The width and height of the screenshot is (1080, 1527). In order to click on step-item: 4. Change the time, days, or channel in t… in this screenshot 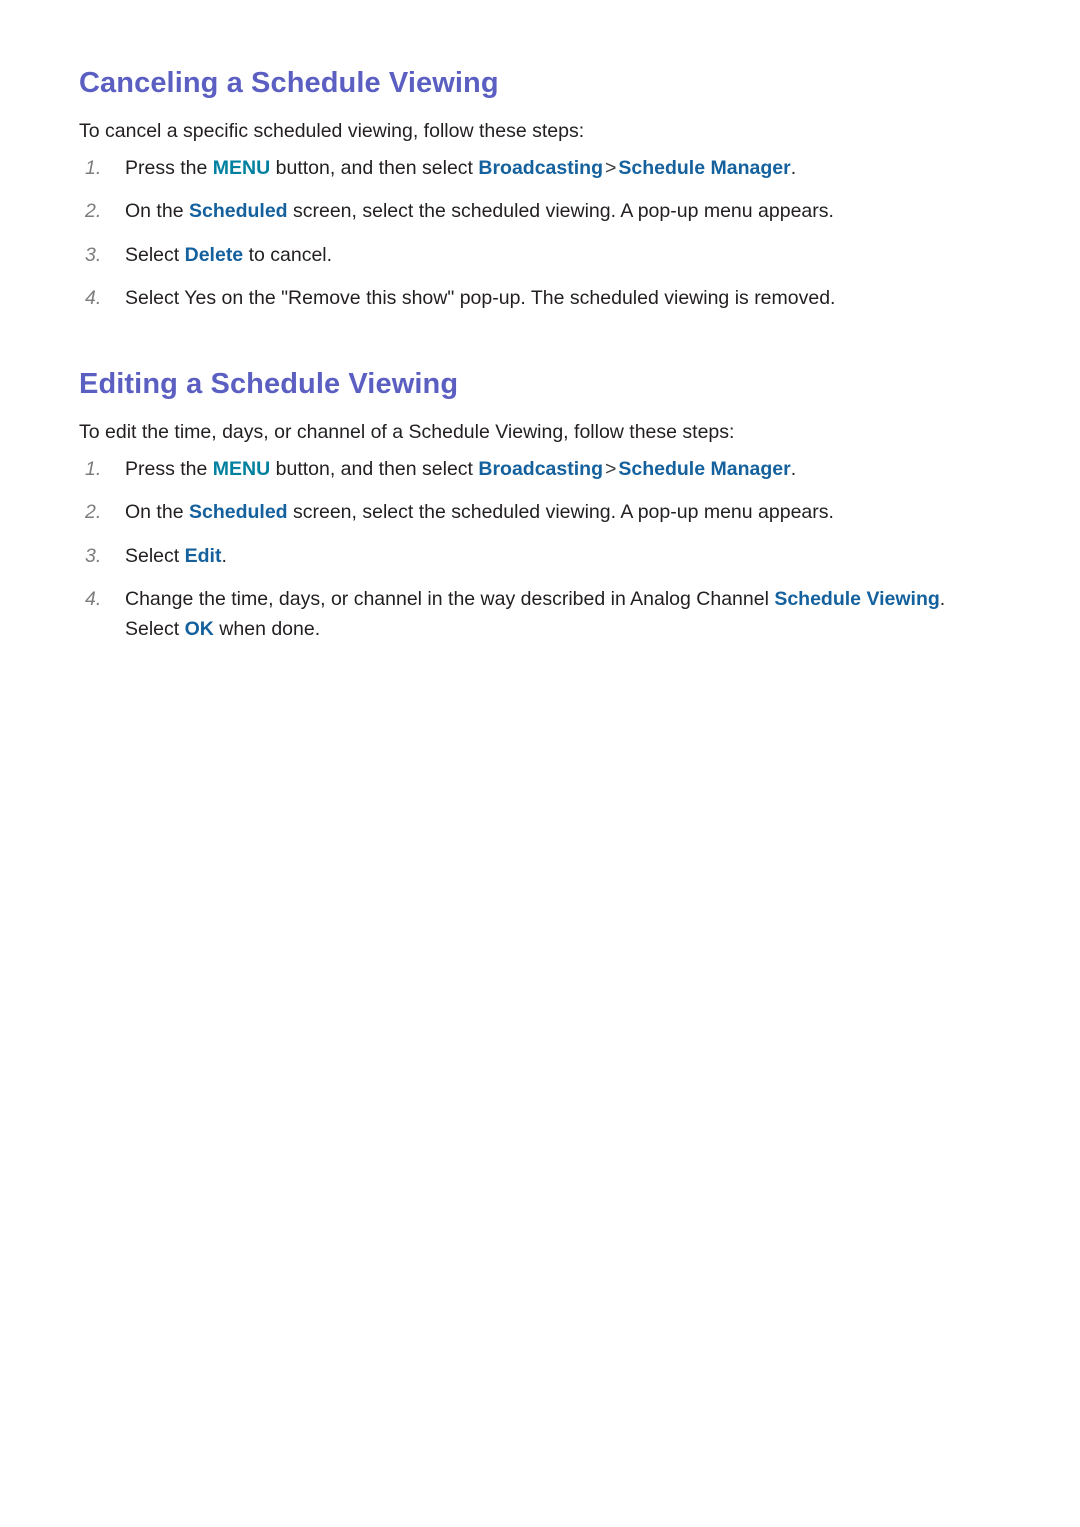, I will do `click(540, 614)`.